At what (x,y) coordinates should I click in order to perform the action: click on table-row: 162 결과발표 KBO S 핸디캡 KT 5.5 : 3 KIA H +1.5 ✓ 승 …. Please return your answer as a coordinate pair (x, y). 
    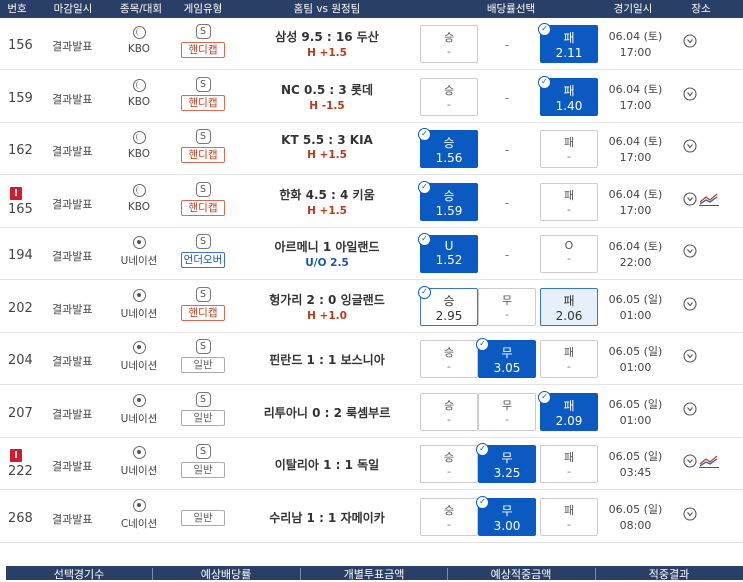
    Looking at the image, I should click on (371, 149).